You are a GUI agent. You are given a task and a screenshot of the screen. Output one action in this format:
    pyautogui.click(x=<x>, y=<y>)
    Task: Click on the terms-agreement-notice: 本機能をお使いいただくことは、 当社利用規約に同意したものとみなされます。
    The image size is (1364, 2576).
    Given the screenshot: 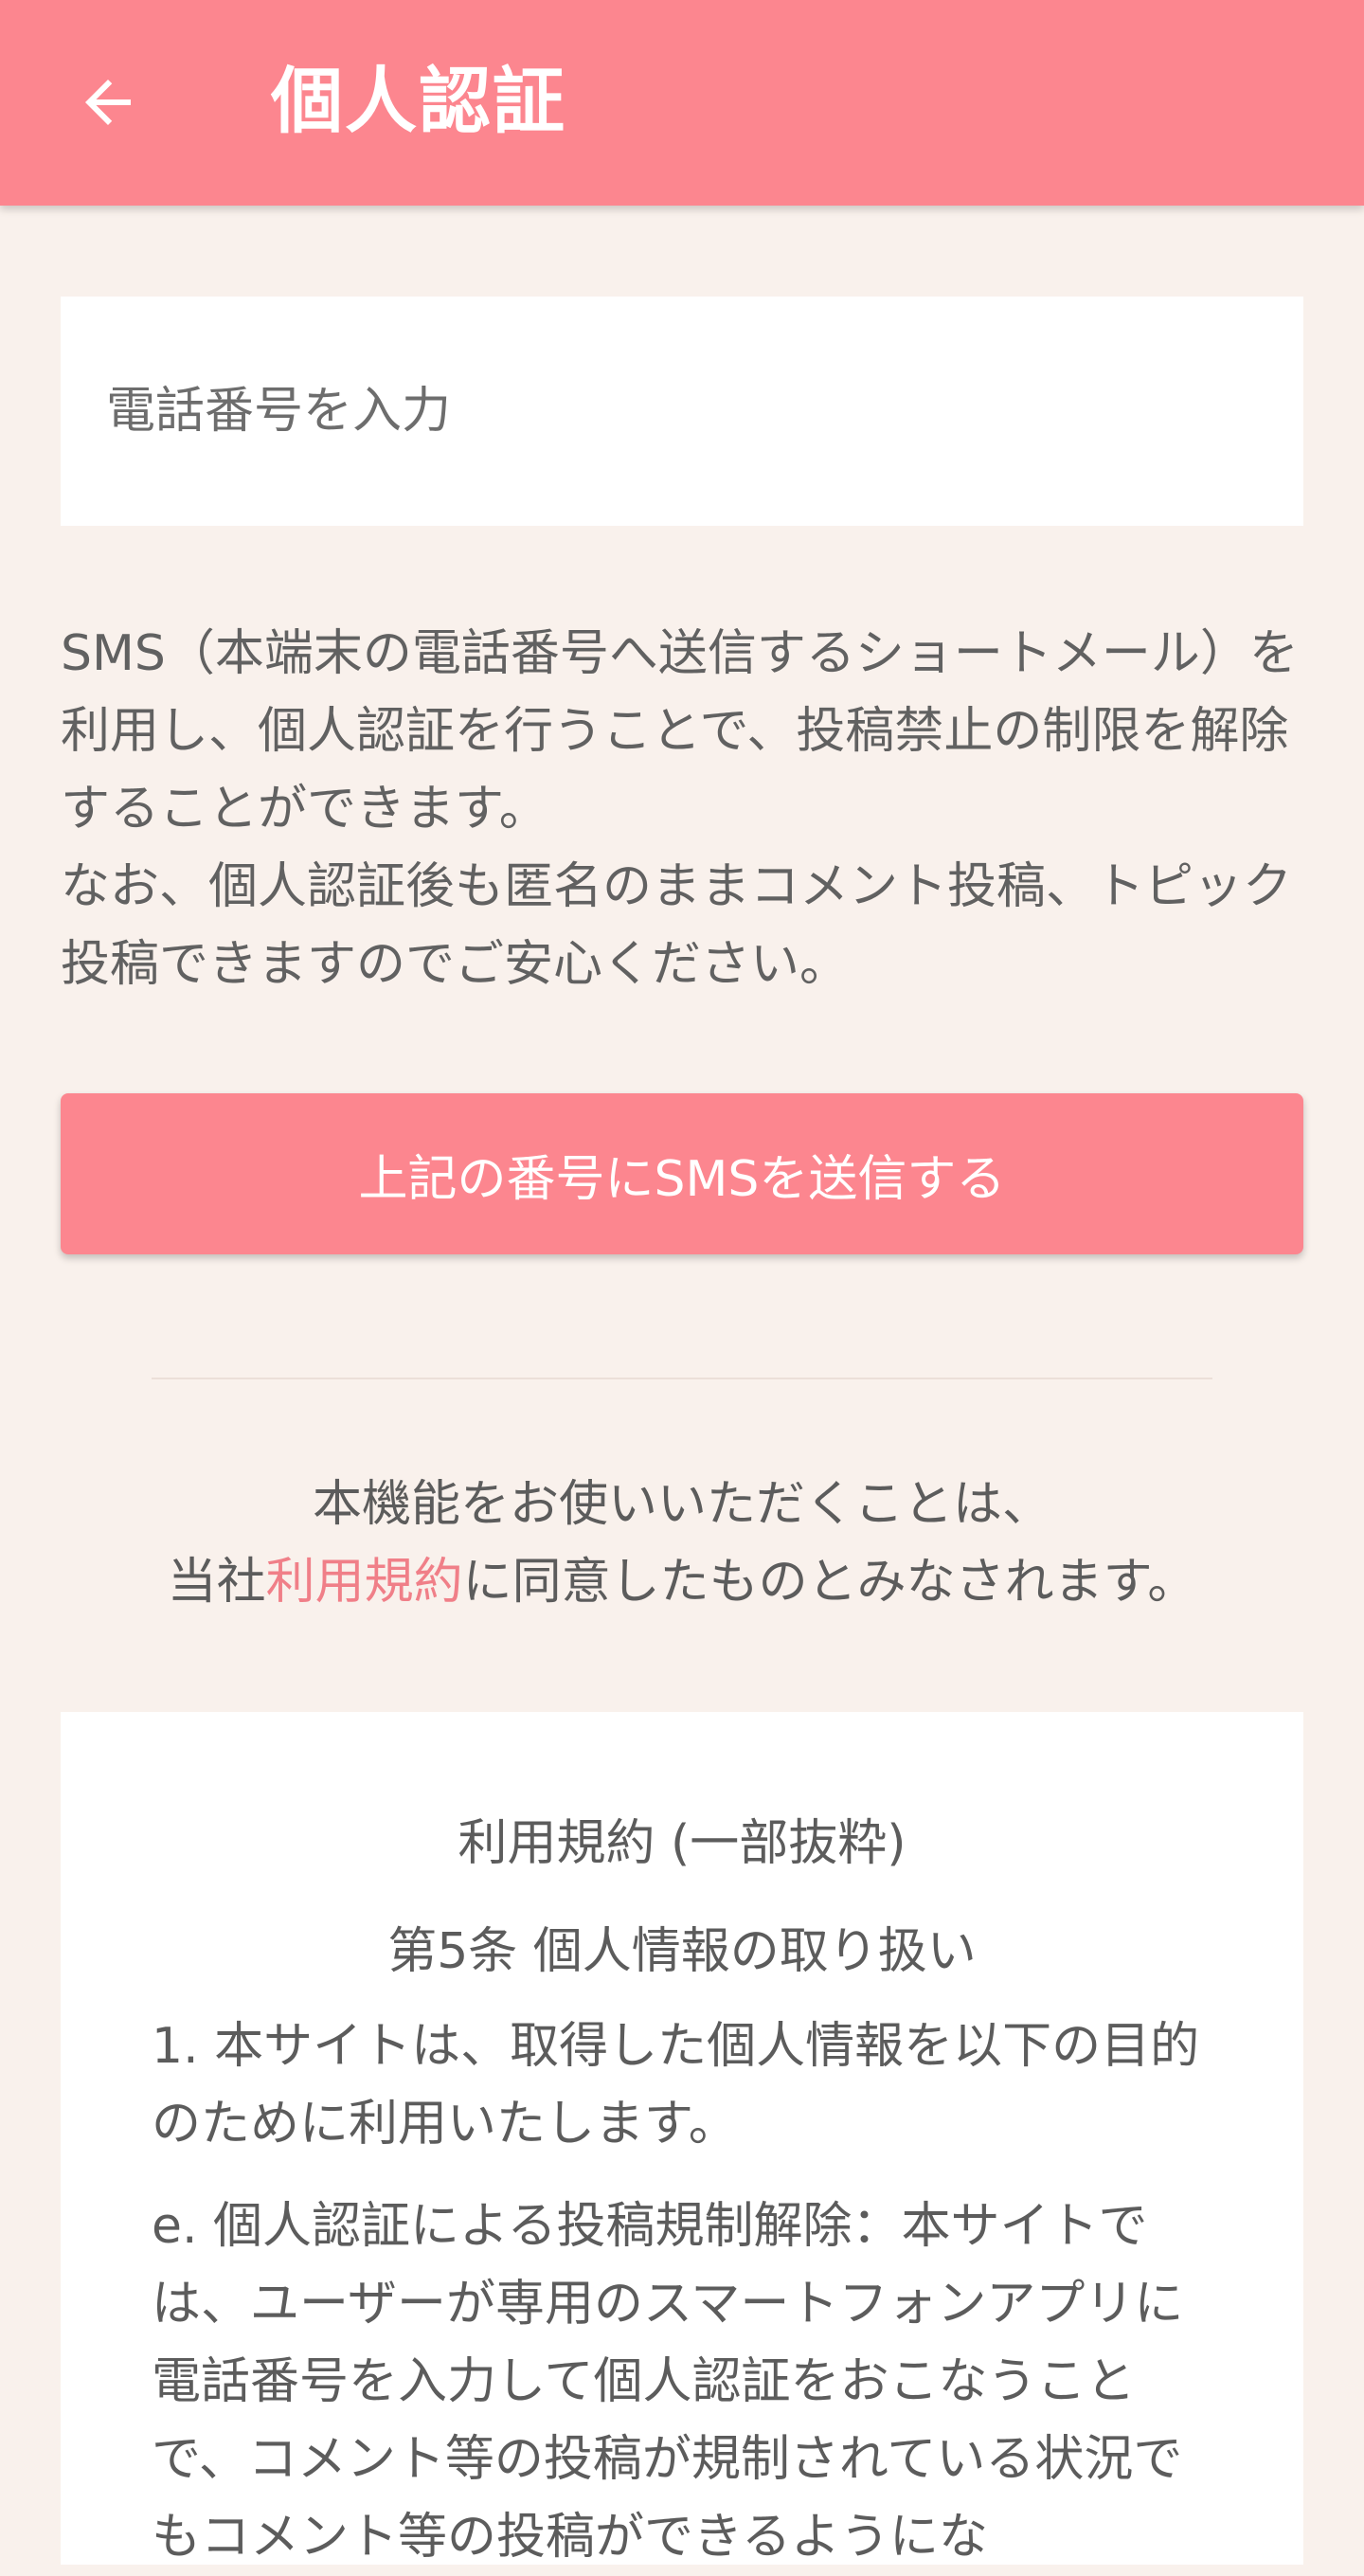 What is the action you would take?
    pyautogui.click(x=682, y=1543)
    